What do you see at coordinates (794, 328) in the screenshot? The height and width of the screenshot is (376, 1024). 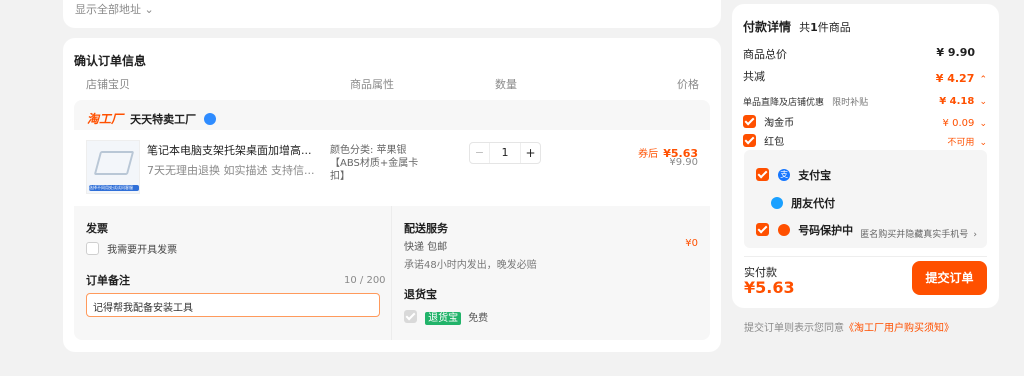 I see `agreement-prefix: 提交订单则表示您同意` at bounding box center [794, 328].